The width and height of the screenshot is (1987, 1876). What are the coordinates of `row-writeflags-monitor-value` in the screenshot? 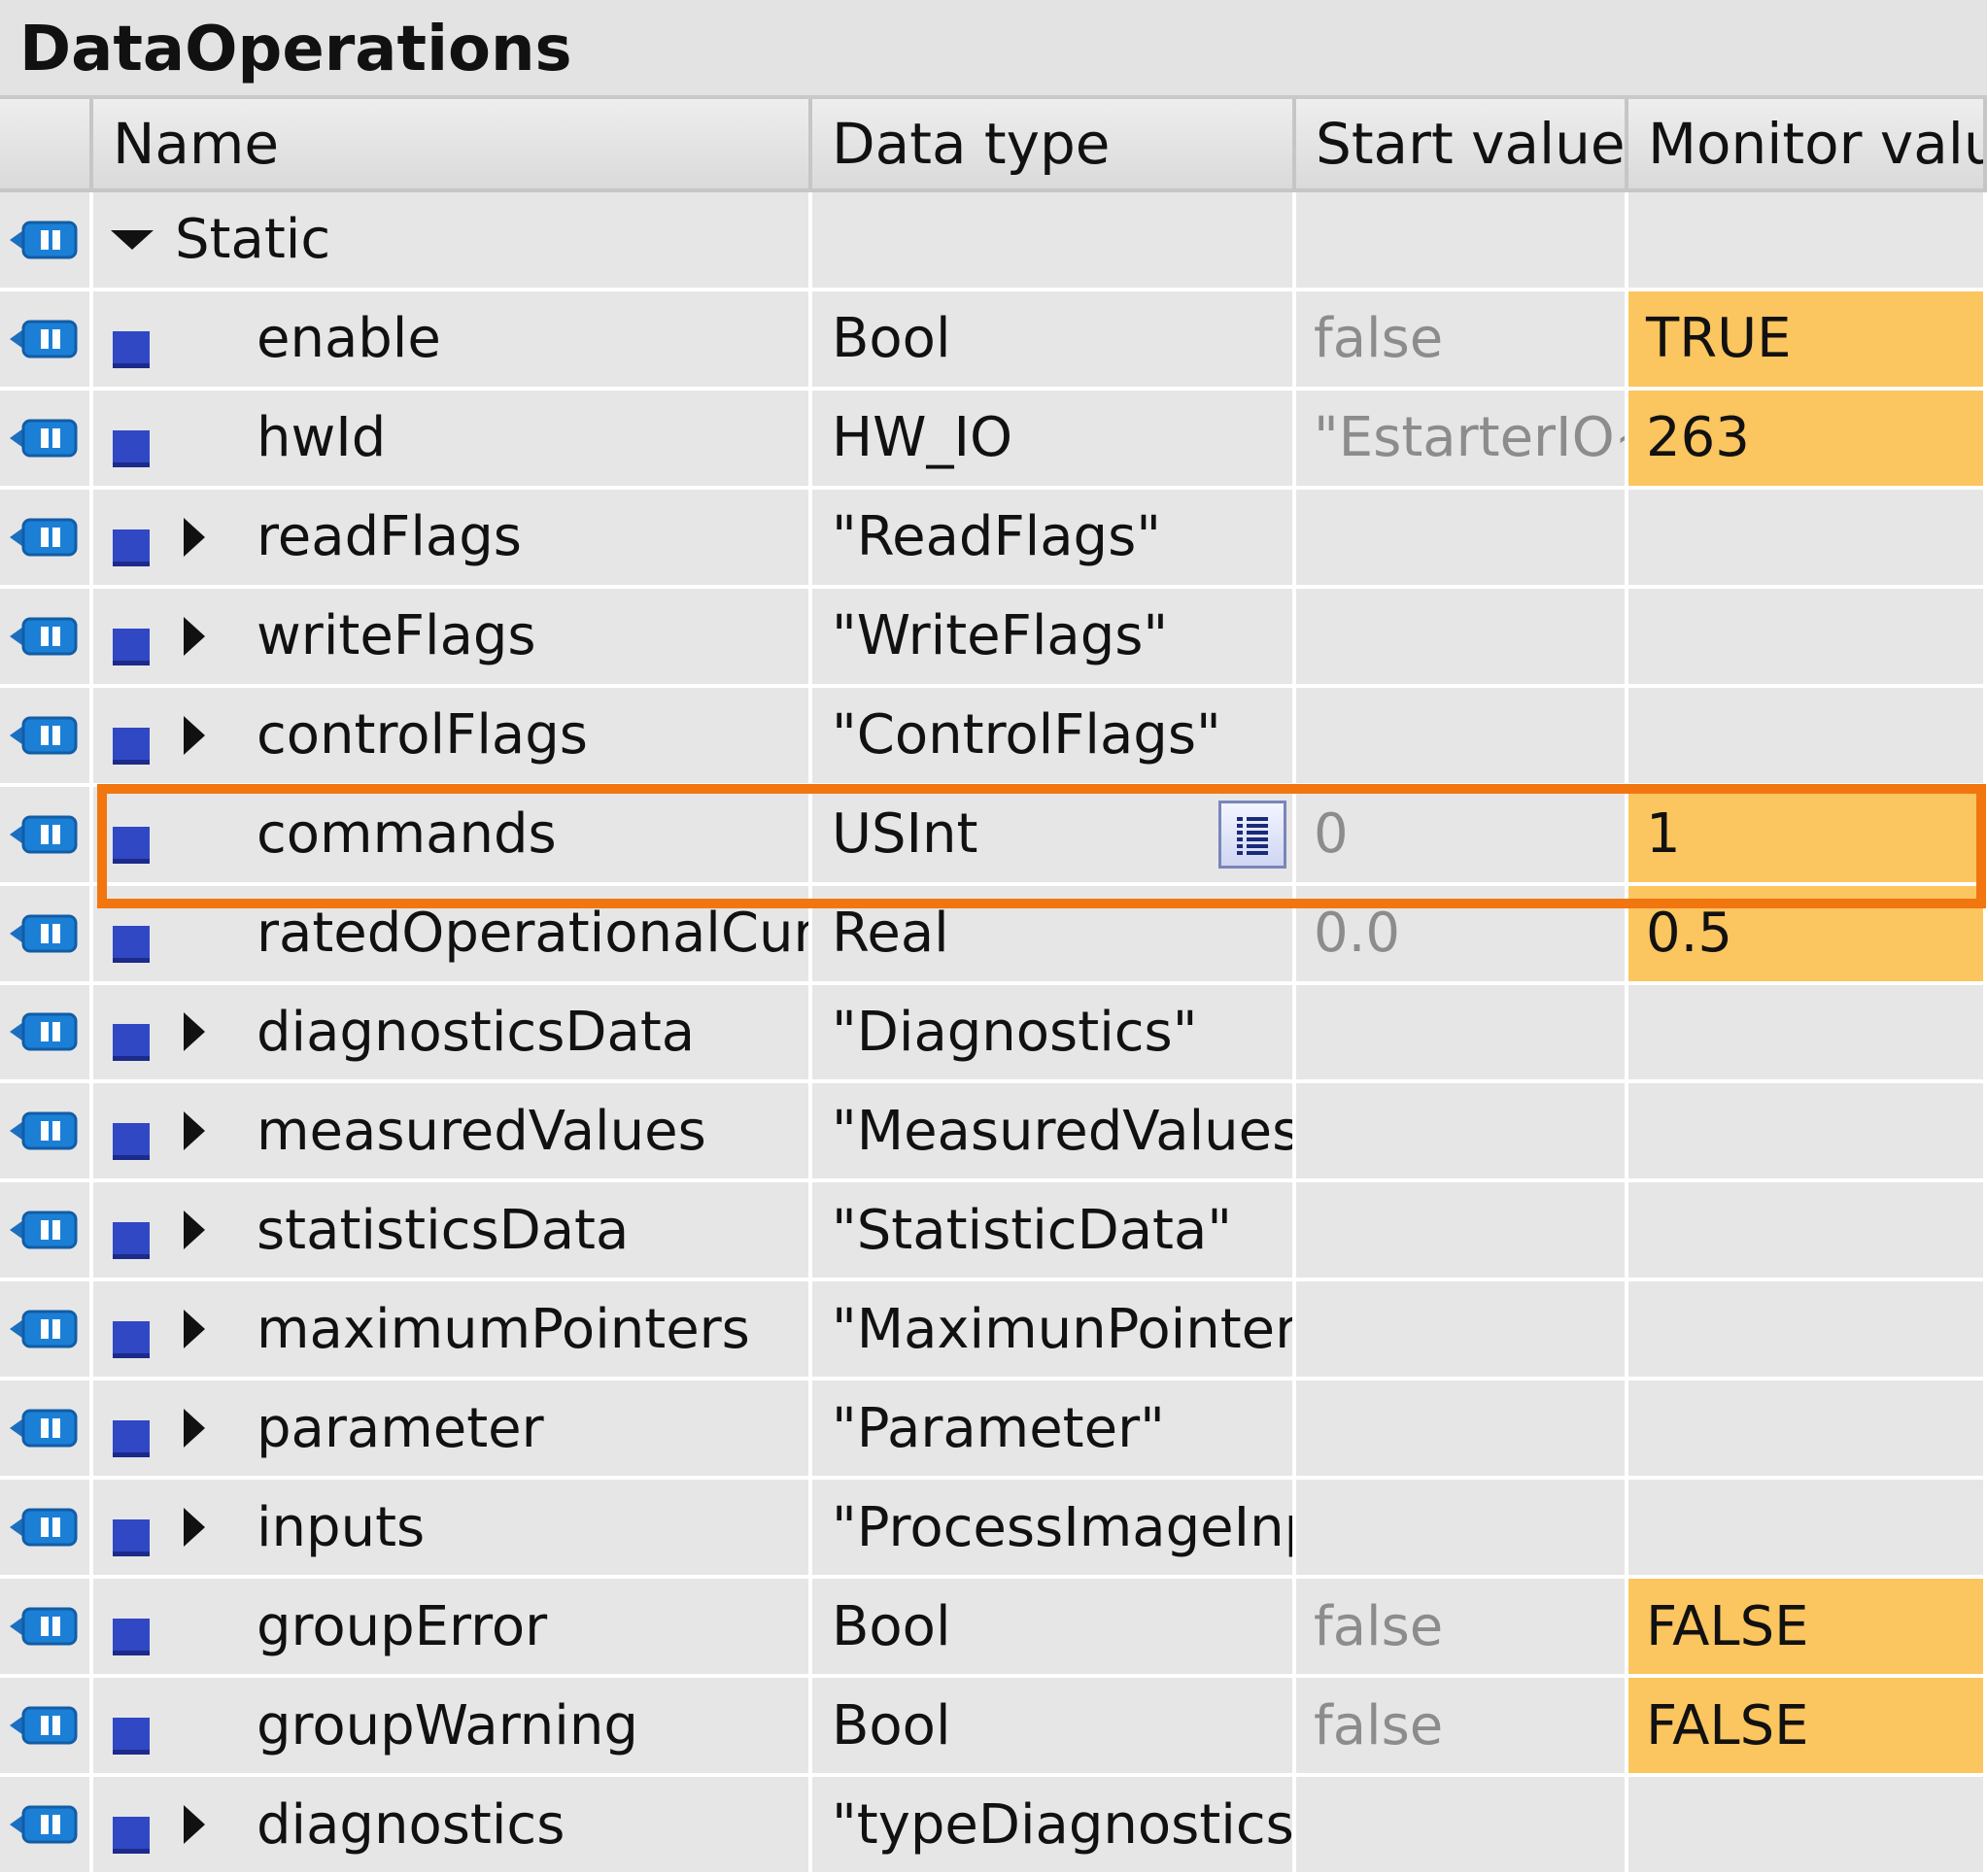 It's located at (1808, 638).